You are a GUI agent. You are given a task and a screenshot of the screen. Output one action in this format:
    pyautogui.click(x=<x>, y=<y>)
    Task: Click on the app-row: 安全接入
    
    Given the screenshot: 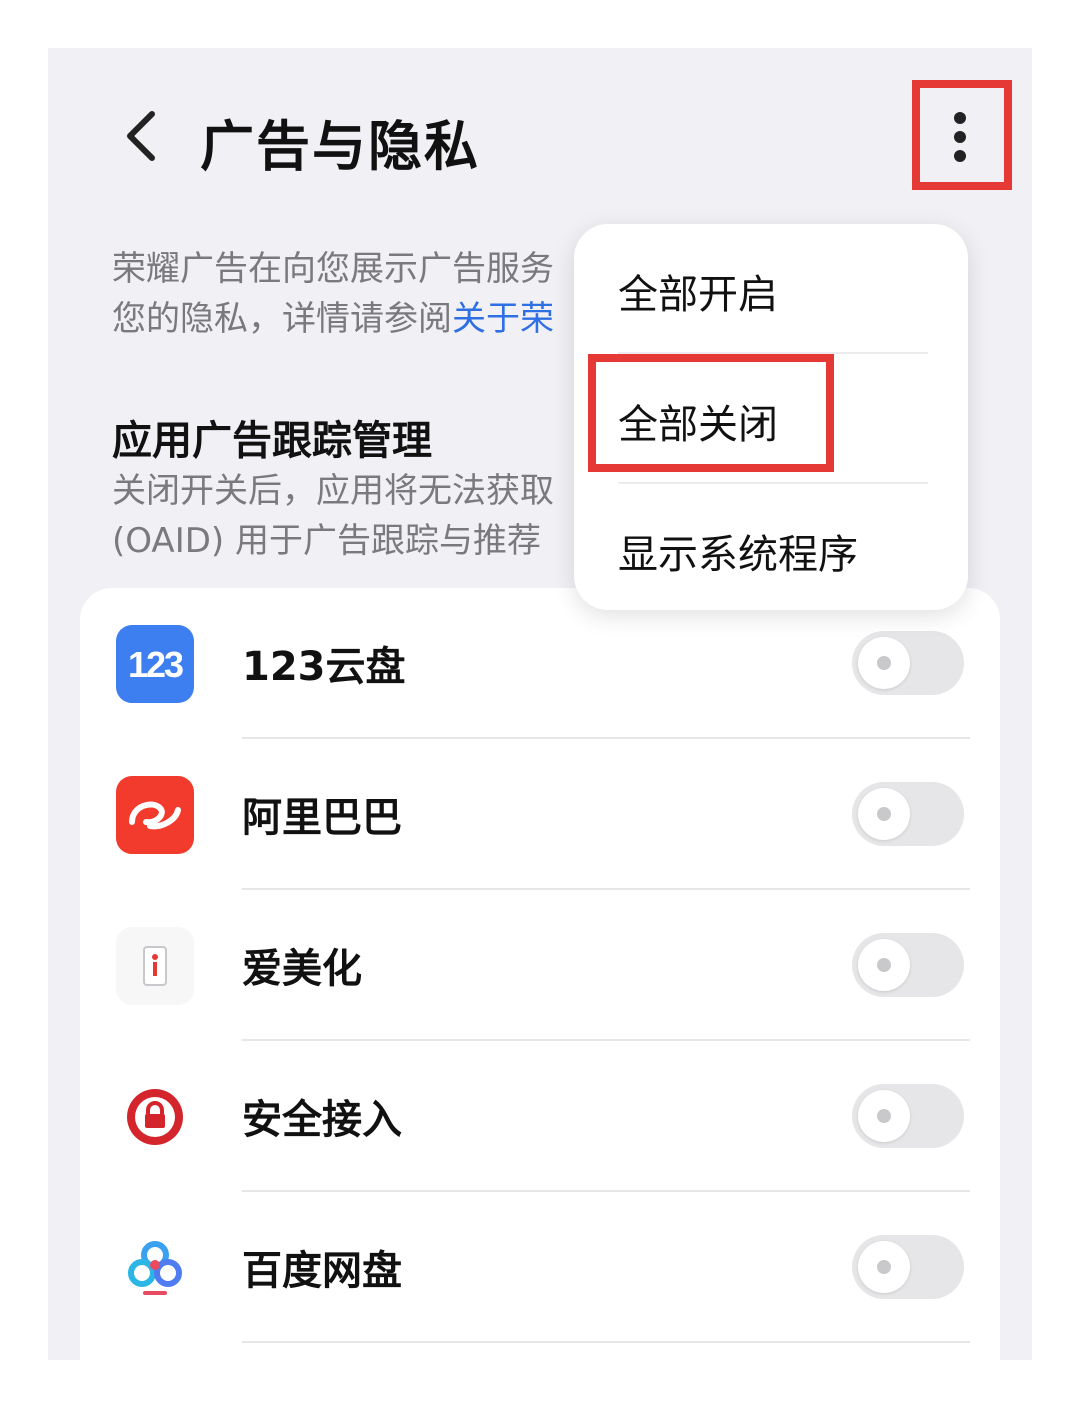 What is the action you would take?
    pyautogui.click(x=540, y=1116)
    